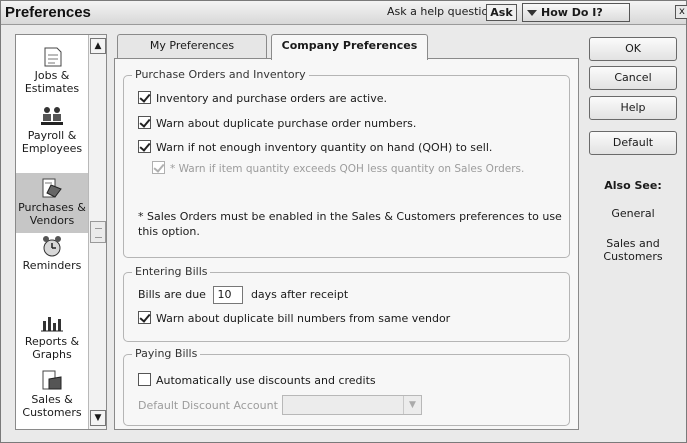  What do you see at coordinates (633, 250) in the screenshot?
I see `also-see-link-sales-customers: Sales and Customers` at bounding box center [633, 250].